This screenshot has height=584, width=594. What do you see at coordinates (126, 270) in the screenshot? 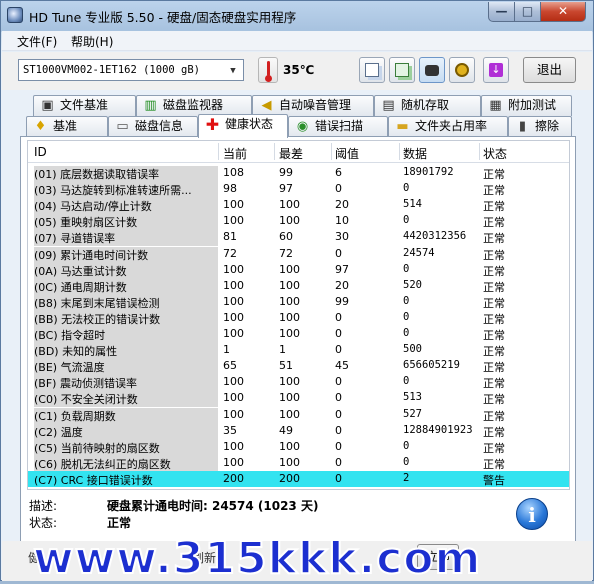
I see `cell-id: (0A) 马达重试计数` at bounding box center [126, 270].